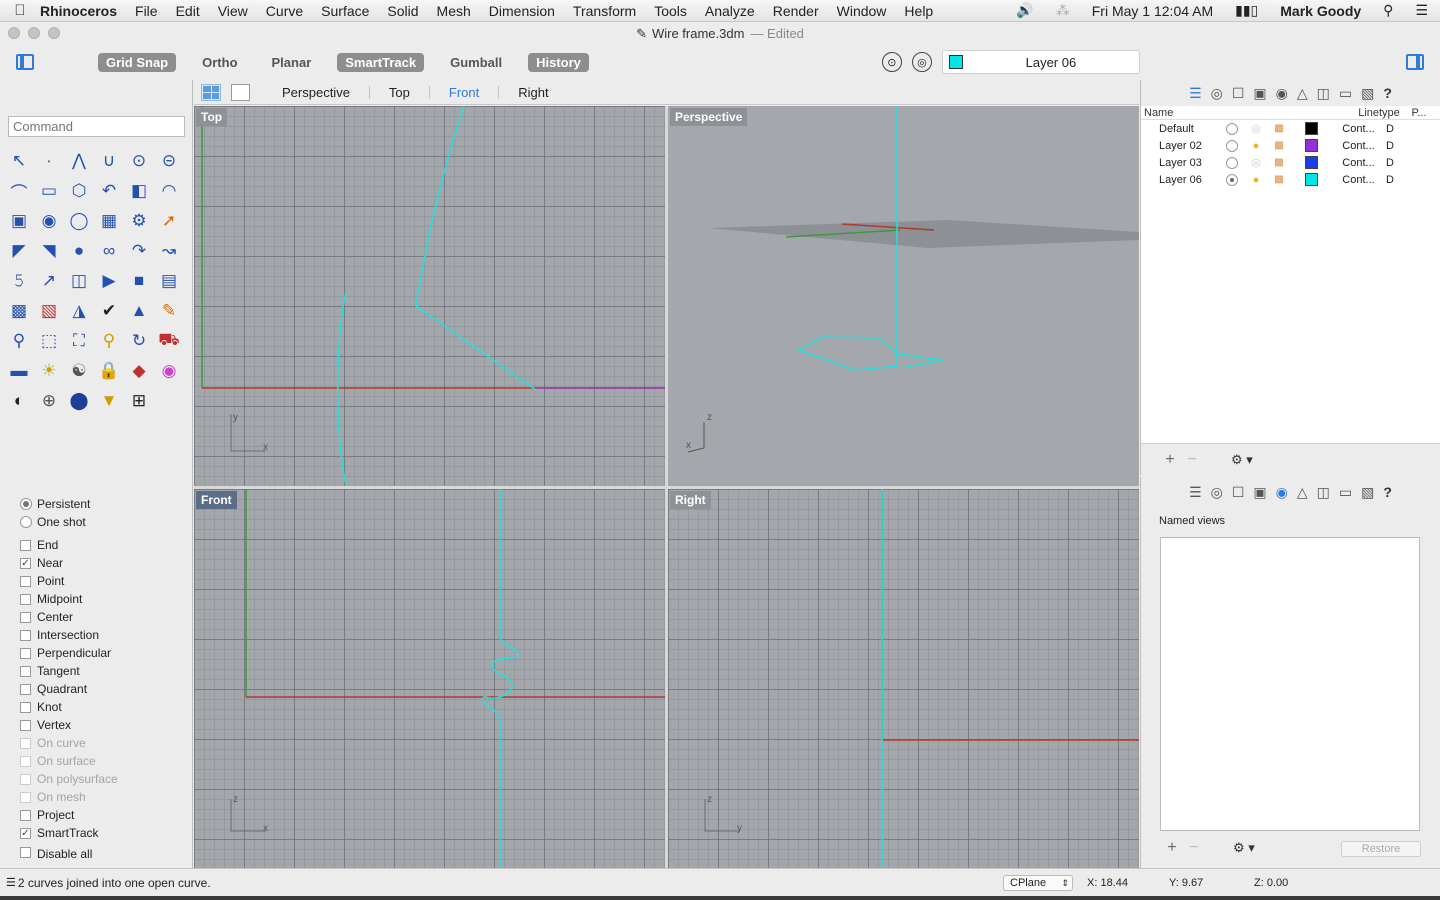 The height and width of the screenshot is (900, 1440). Describe the element at coordinates (169, 191) in the screenshot. I see `revolve-tool-icon: ◠` at that location.